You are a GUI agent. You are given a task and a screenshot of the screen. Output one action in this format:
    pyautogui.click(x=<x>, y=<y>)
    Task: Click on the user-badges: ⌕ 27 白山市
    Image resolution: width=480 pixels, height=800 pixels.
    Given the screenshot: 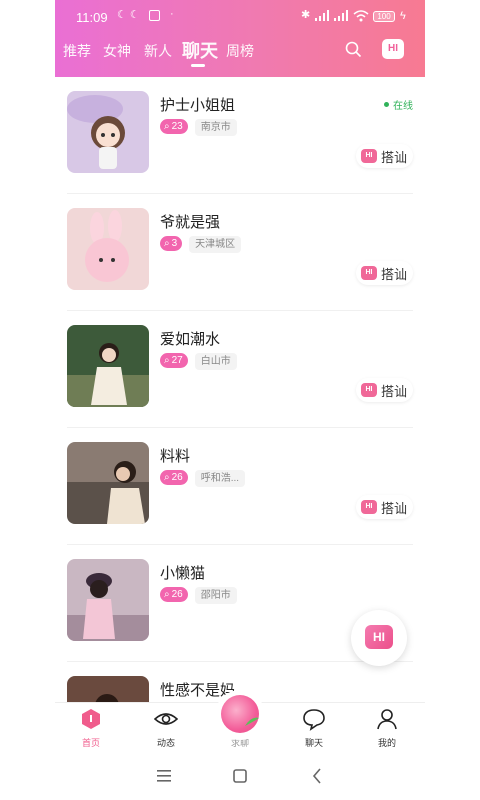 What is the action you would take?
    pyautogui.click(x=198, y=361)
    